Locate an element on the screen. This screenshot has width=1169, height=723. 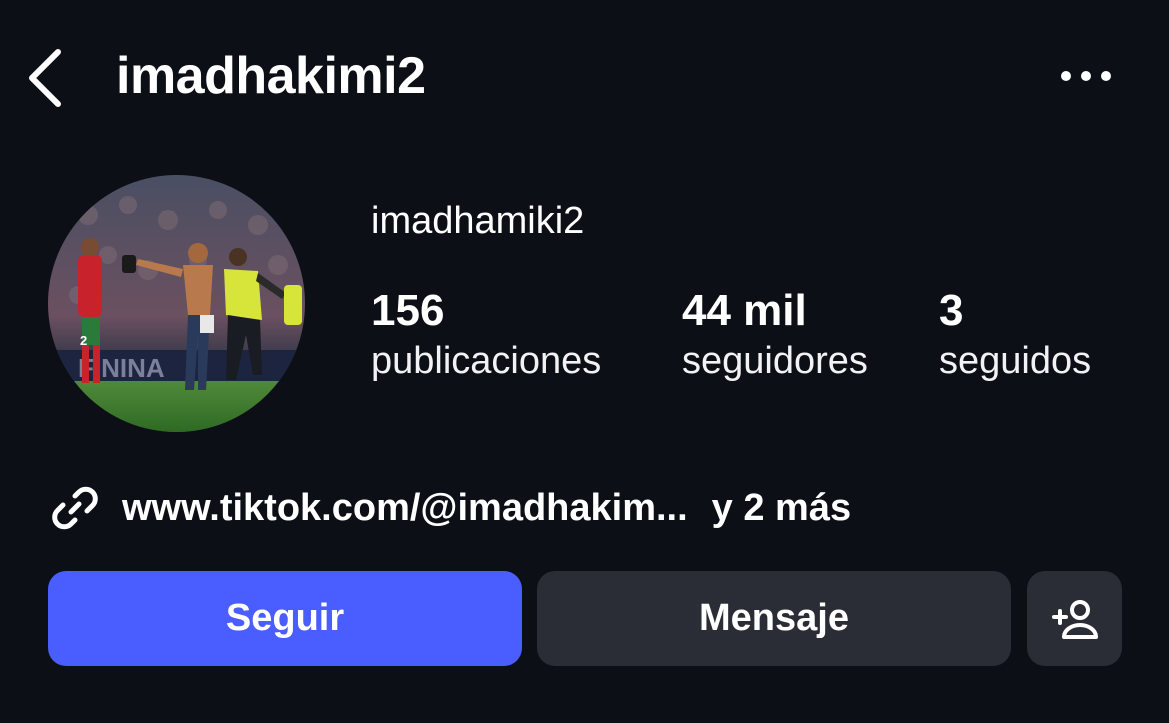
back-button is located at coordinates (46, 77).